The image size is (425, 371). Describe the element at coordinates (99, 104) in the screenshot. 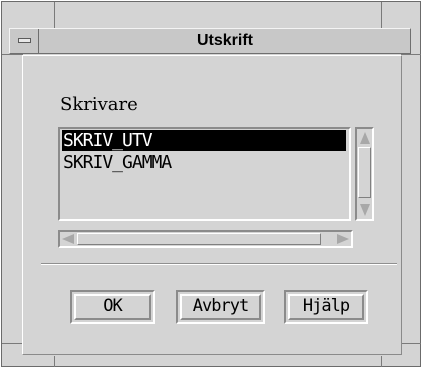

I see `printer-label: Skrivare` at that location.